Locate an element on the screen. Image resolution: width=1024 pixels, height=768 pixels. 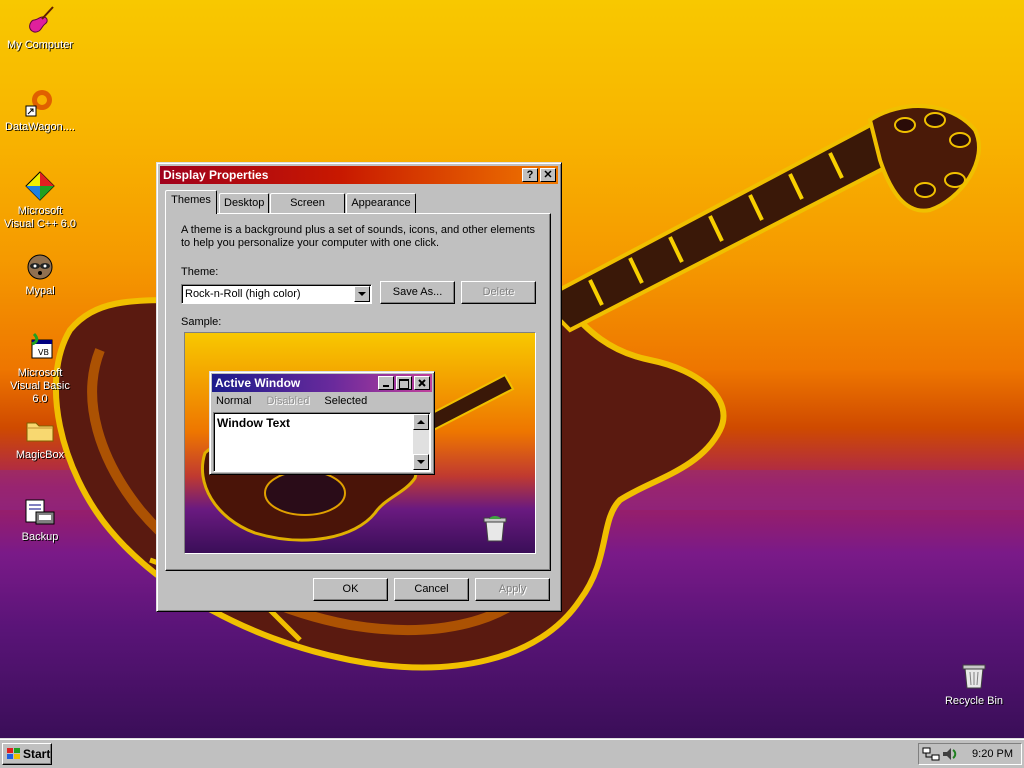
backup-icon is located at coordinates (40, 512).